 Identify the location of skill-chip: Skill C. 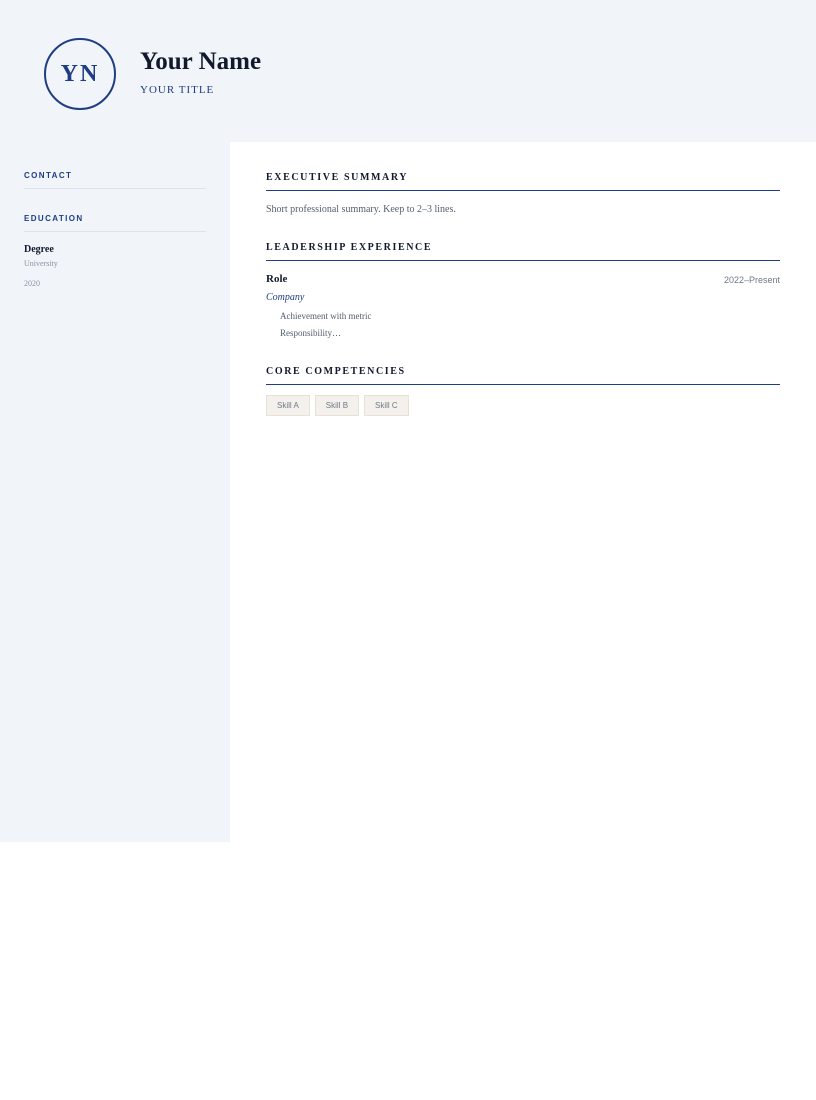
(386, 405).